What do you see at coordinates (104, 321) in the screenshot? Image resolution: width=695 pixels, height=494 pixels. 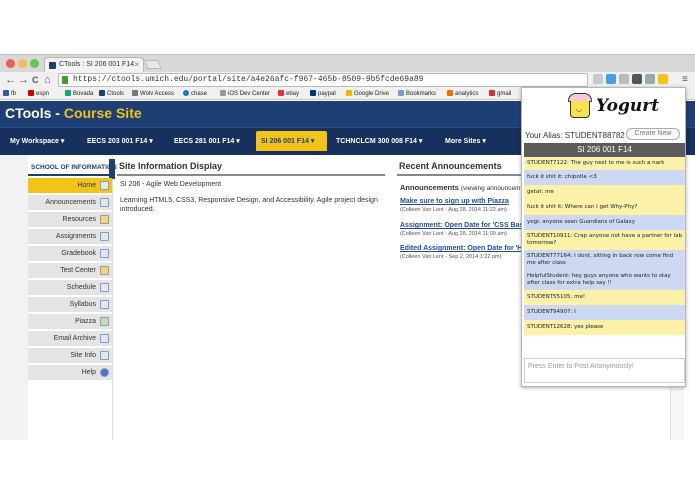 I see `piazza-icon` at bounding box center [104, 321].